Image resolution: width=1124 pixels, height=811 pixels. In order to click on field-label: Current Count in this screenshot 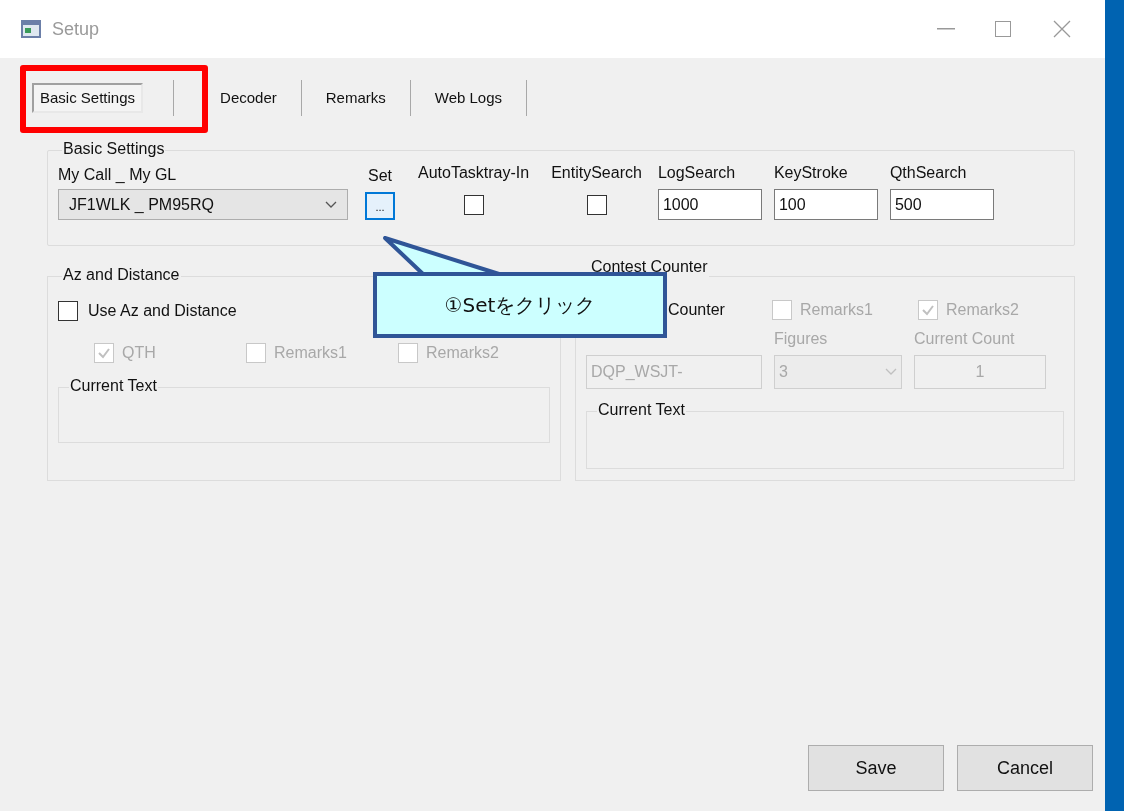, I will do `click(965, 339)`.